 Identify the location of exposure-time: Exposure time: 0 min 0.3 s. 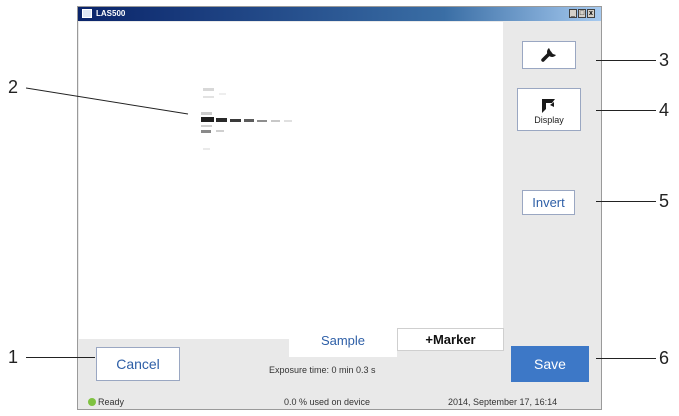
(322, 370).